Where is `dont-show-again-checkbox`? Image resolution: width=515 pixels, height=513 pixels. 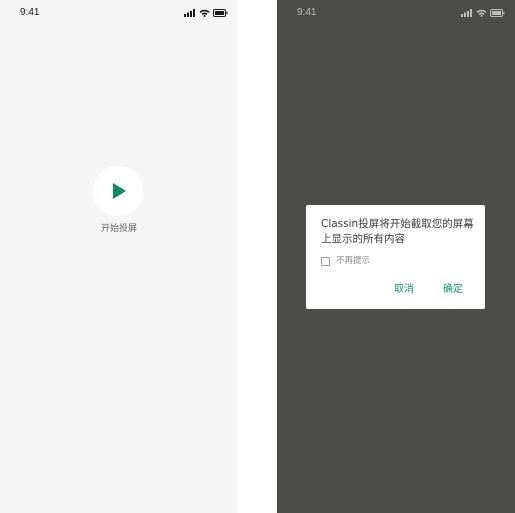 dont-show-again-checkbox is located at coordinates (325, 261).